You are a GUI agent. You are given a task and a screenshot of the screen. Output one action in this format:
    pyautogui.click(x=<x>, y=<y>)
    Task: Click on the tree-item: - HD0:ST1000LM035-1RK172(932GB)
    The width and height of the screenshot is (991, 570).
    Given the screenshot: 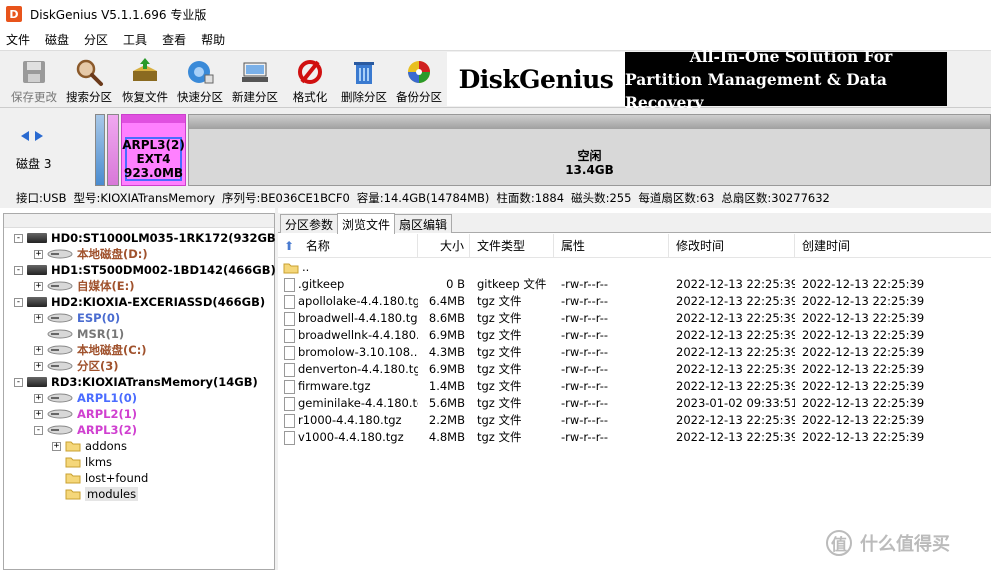 What is the action you would take?
    pyautogui.click(x=147, y=238)
    